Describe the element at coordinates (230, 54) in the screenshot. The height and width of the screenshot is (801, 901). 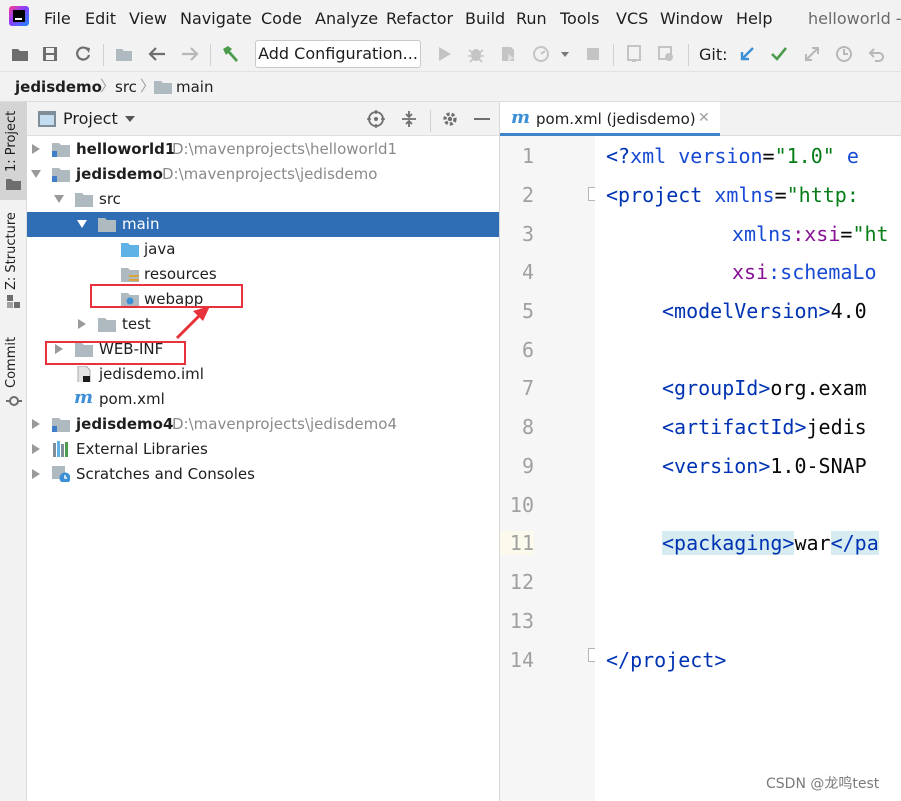
I see `build-hammer-icon` at that location.